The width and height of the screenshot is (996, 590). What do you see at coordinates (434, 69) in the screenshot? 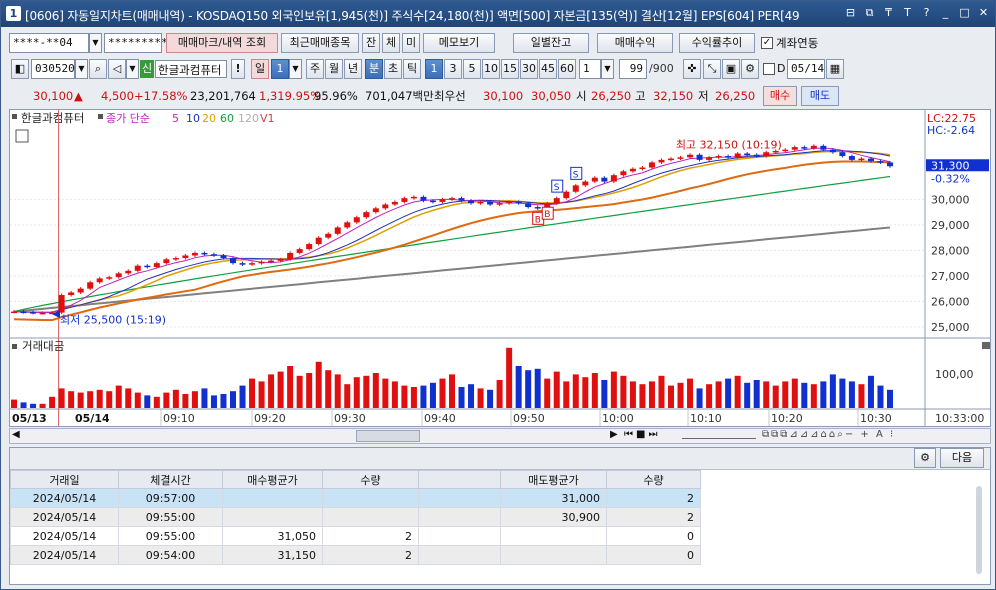
I see `interval-1: 1` at bounding box center [434, 69].